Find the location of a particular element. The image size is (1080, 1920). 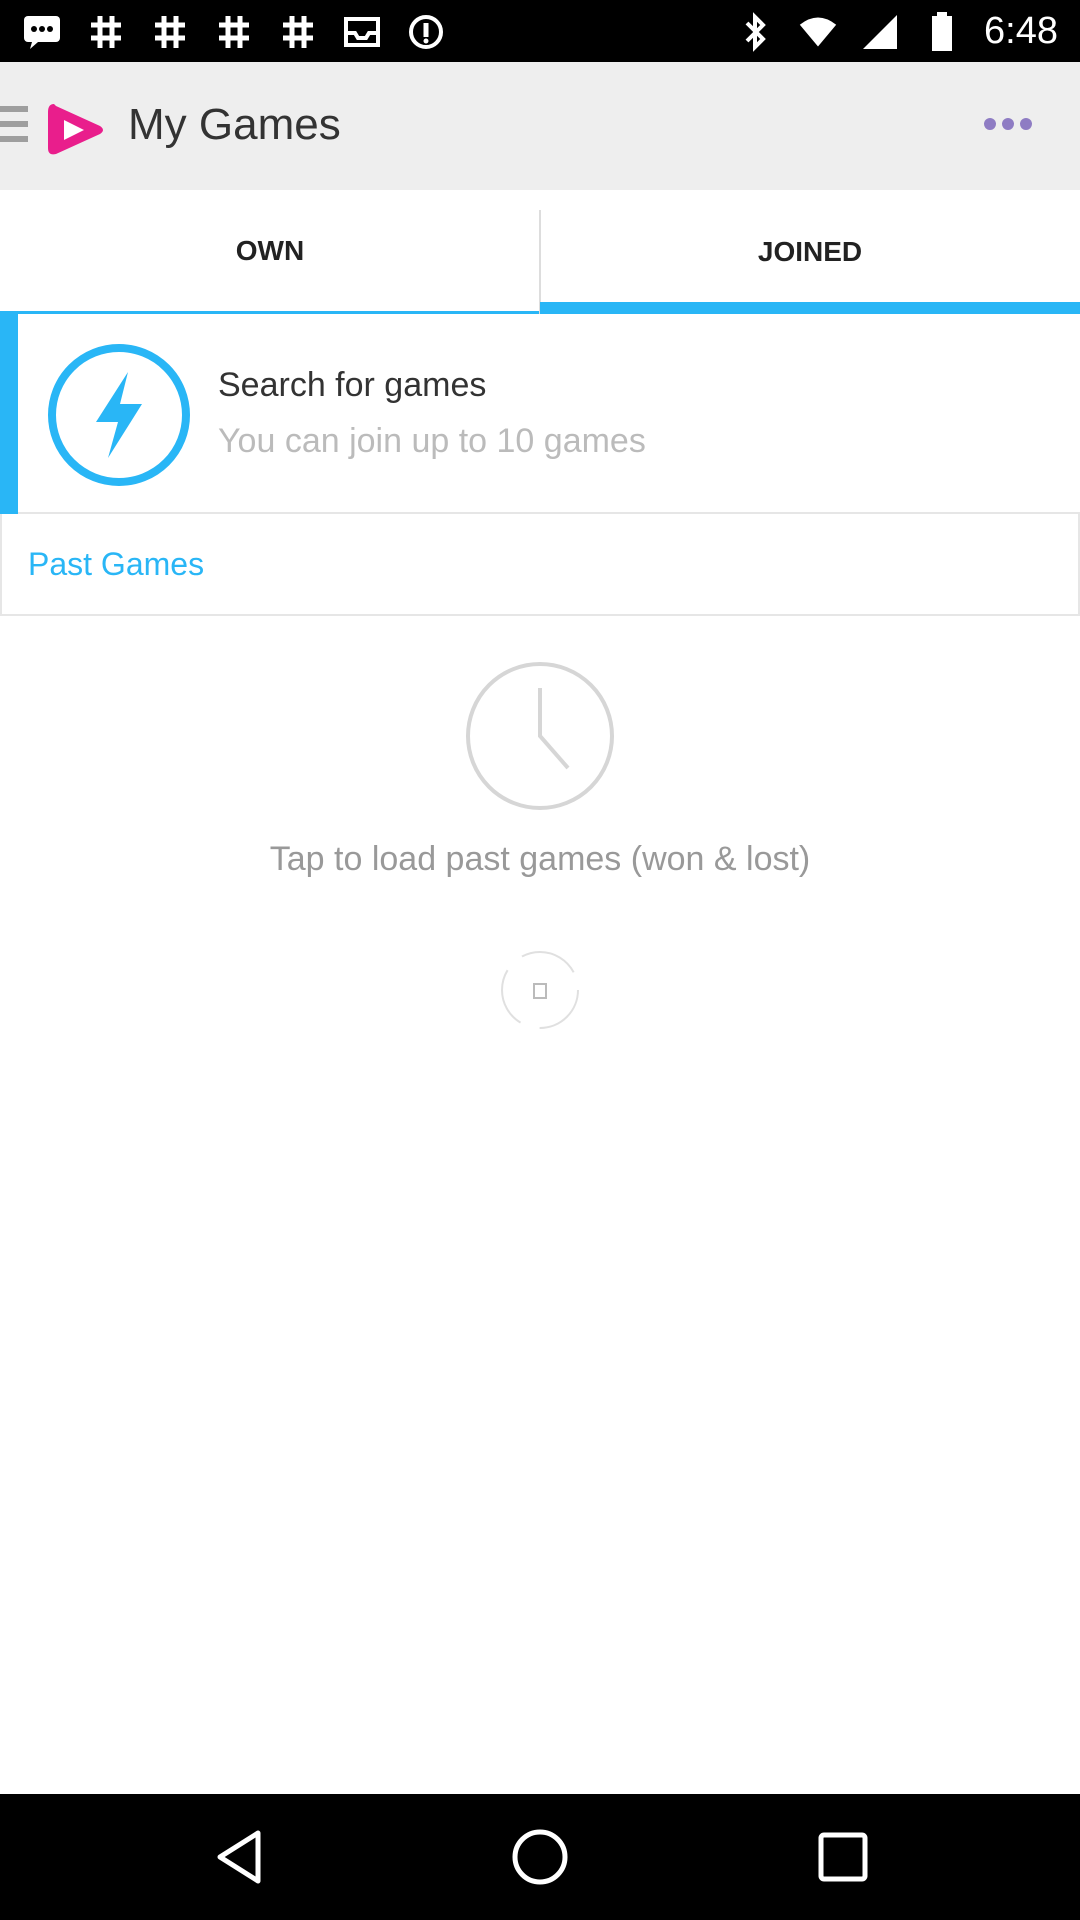

signal-icon is located at coordinates (880, 32).